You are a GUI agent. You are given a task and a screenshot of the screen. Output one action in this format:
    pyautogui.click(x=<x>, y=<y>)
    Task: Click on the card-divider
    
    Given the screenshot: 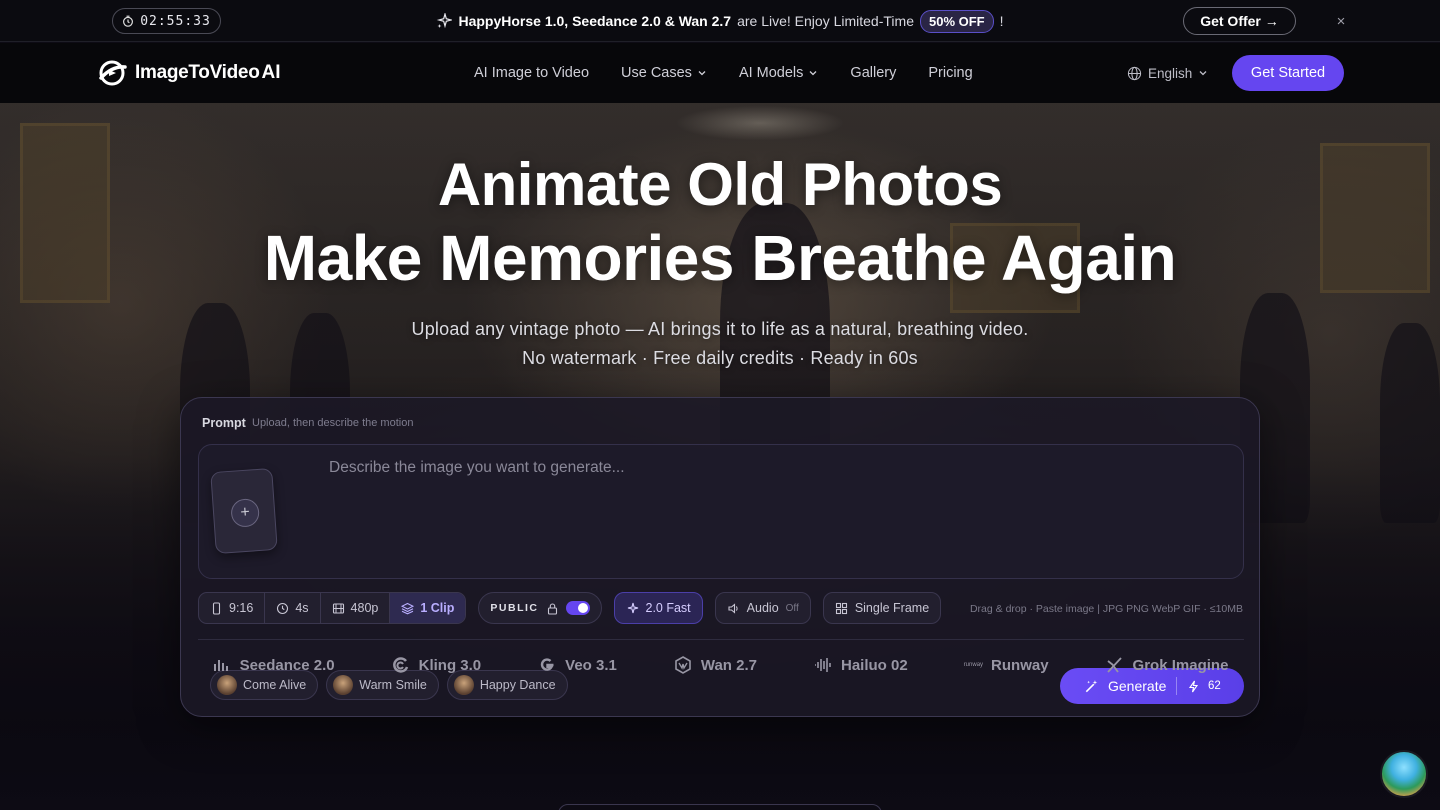 What is the action you would take?
    pyautogui.click(x=721, y=639)
    